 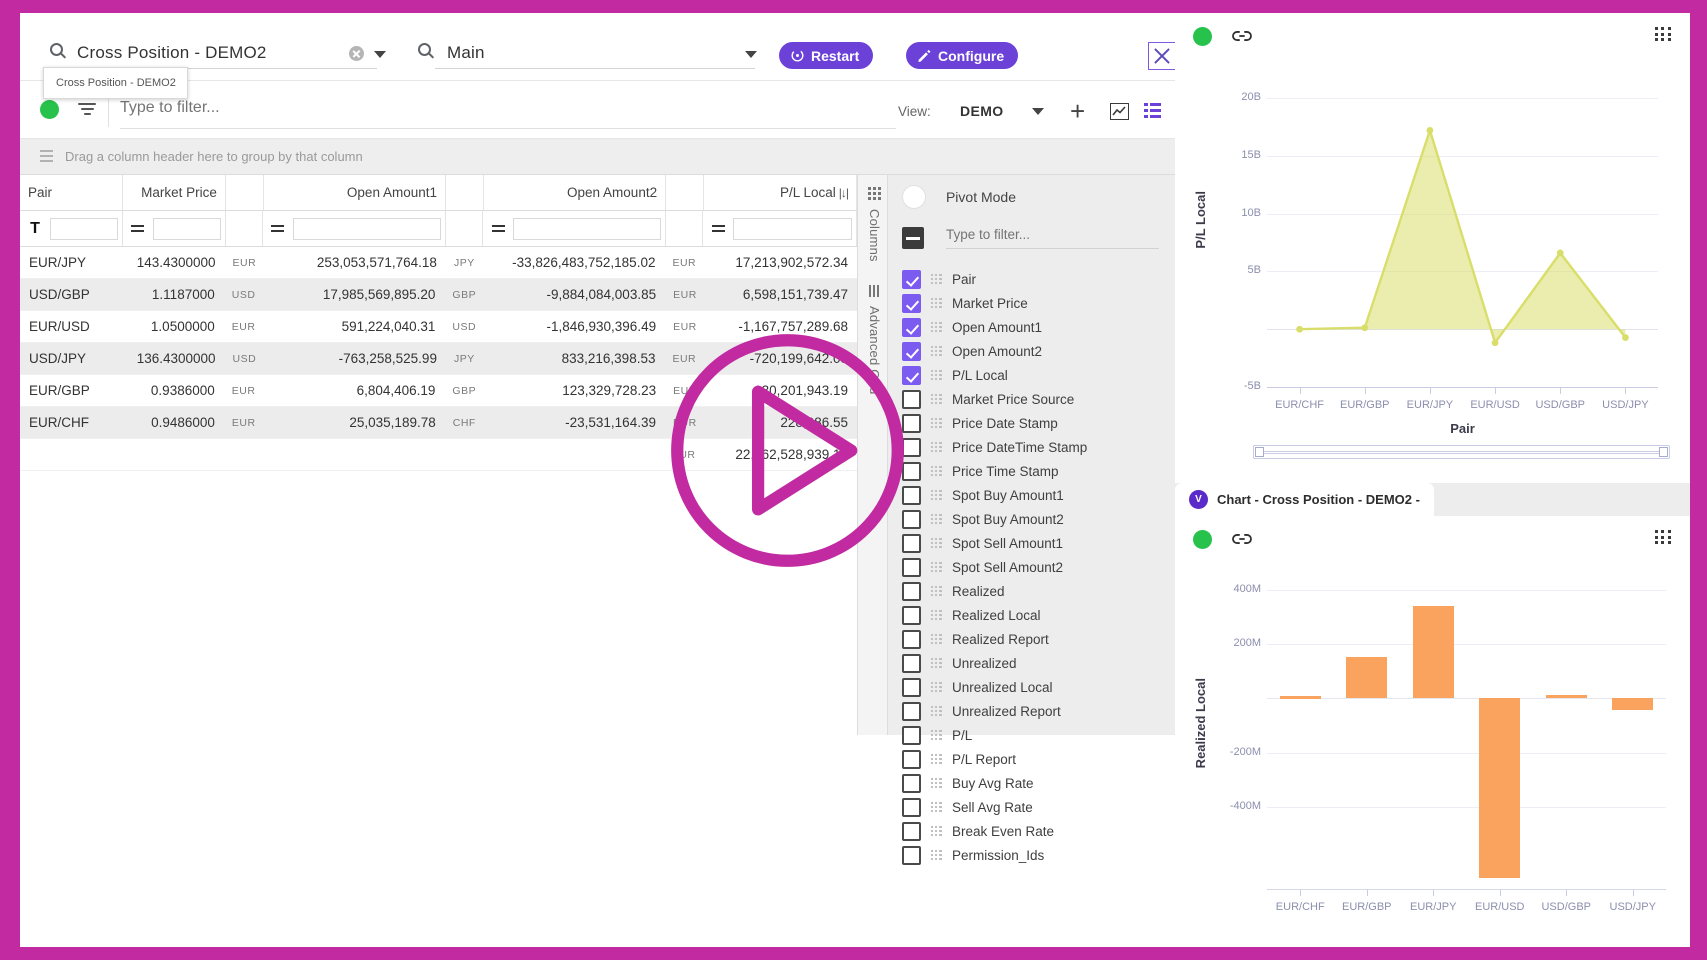 What do you see at coordinates (1046, 783) in the screenshot?
I see `column-toggle-buy-avg-rate: Buy Avg Rate` at bounding box center [1046, 783].